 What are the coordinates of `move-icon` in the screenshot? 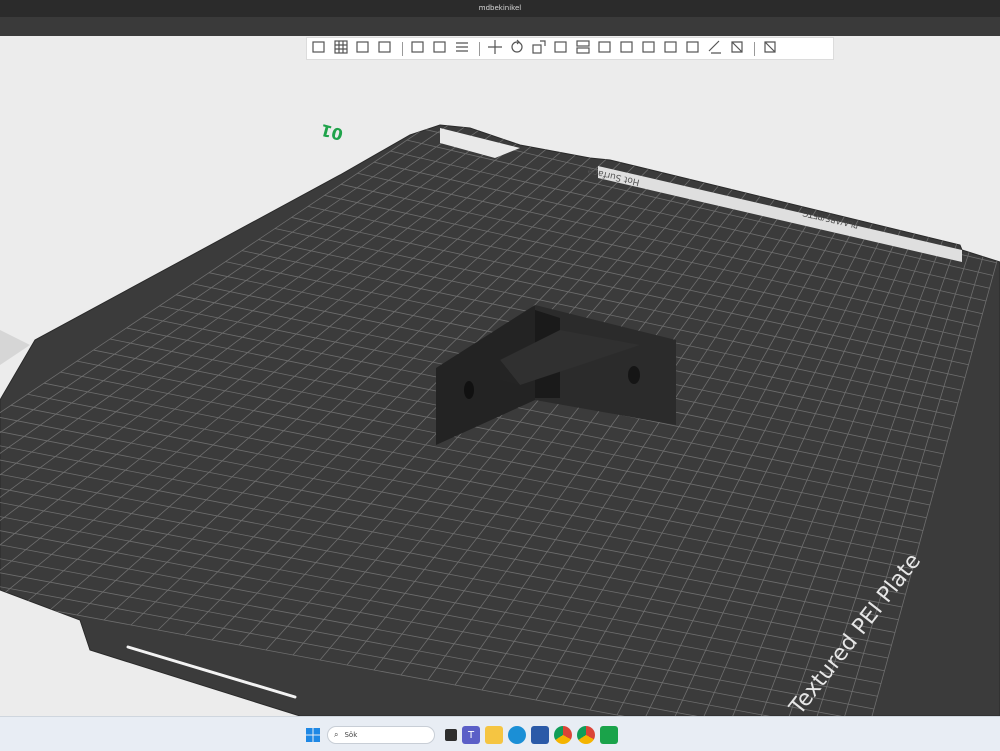 It's located at (495, 49).